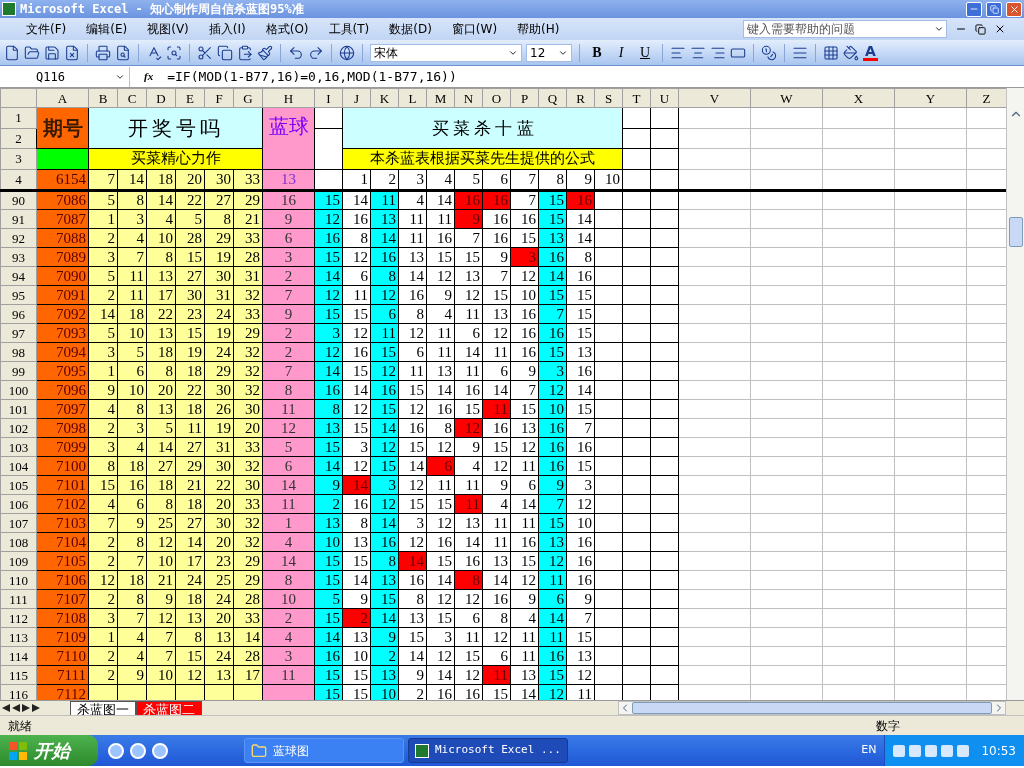 The width and height of the screenshot is (1024, 768). Describe the element at coordinates (552, 98) in the screenshot. I see `column-header: Q` at that location.